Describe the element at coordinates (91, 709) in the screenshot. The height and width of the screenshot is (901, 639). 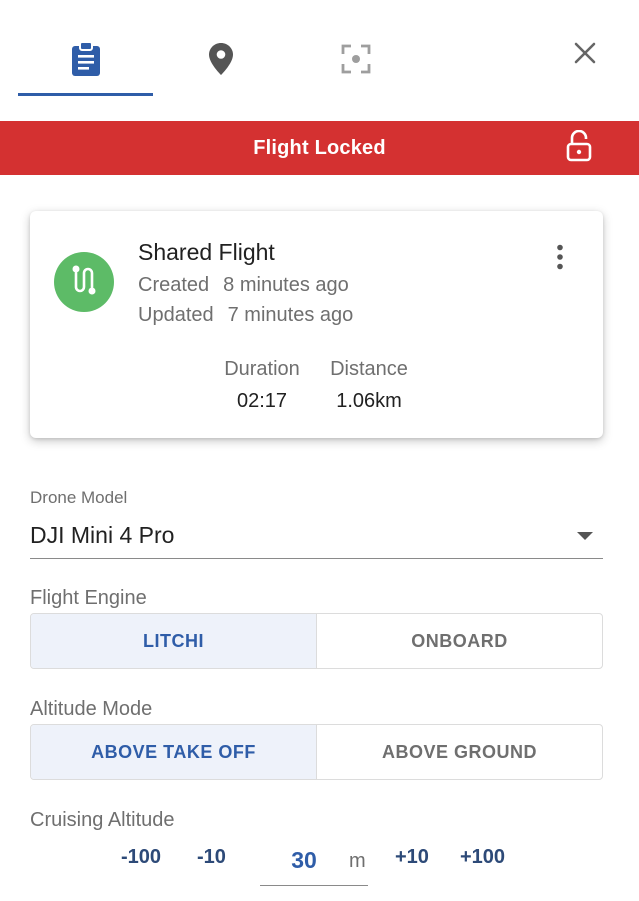
I see `altitude-mode-label: Altitude Mode` at that location.